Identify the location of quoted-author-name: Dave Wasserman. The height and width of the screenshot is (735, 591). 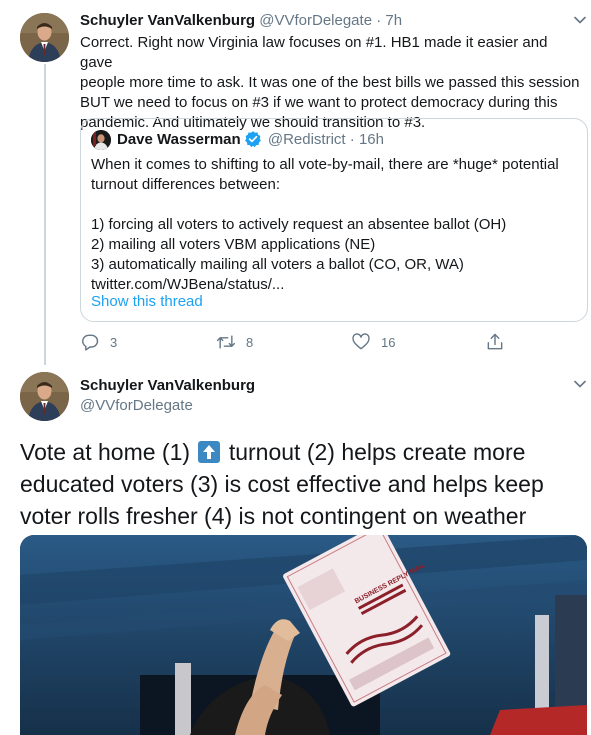
(179, 139).